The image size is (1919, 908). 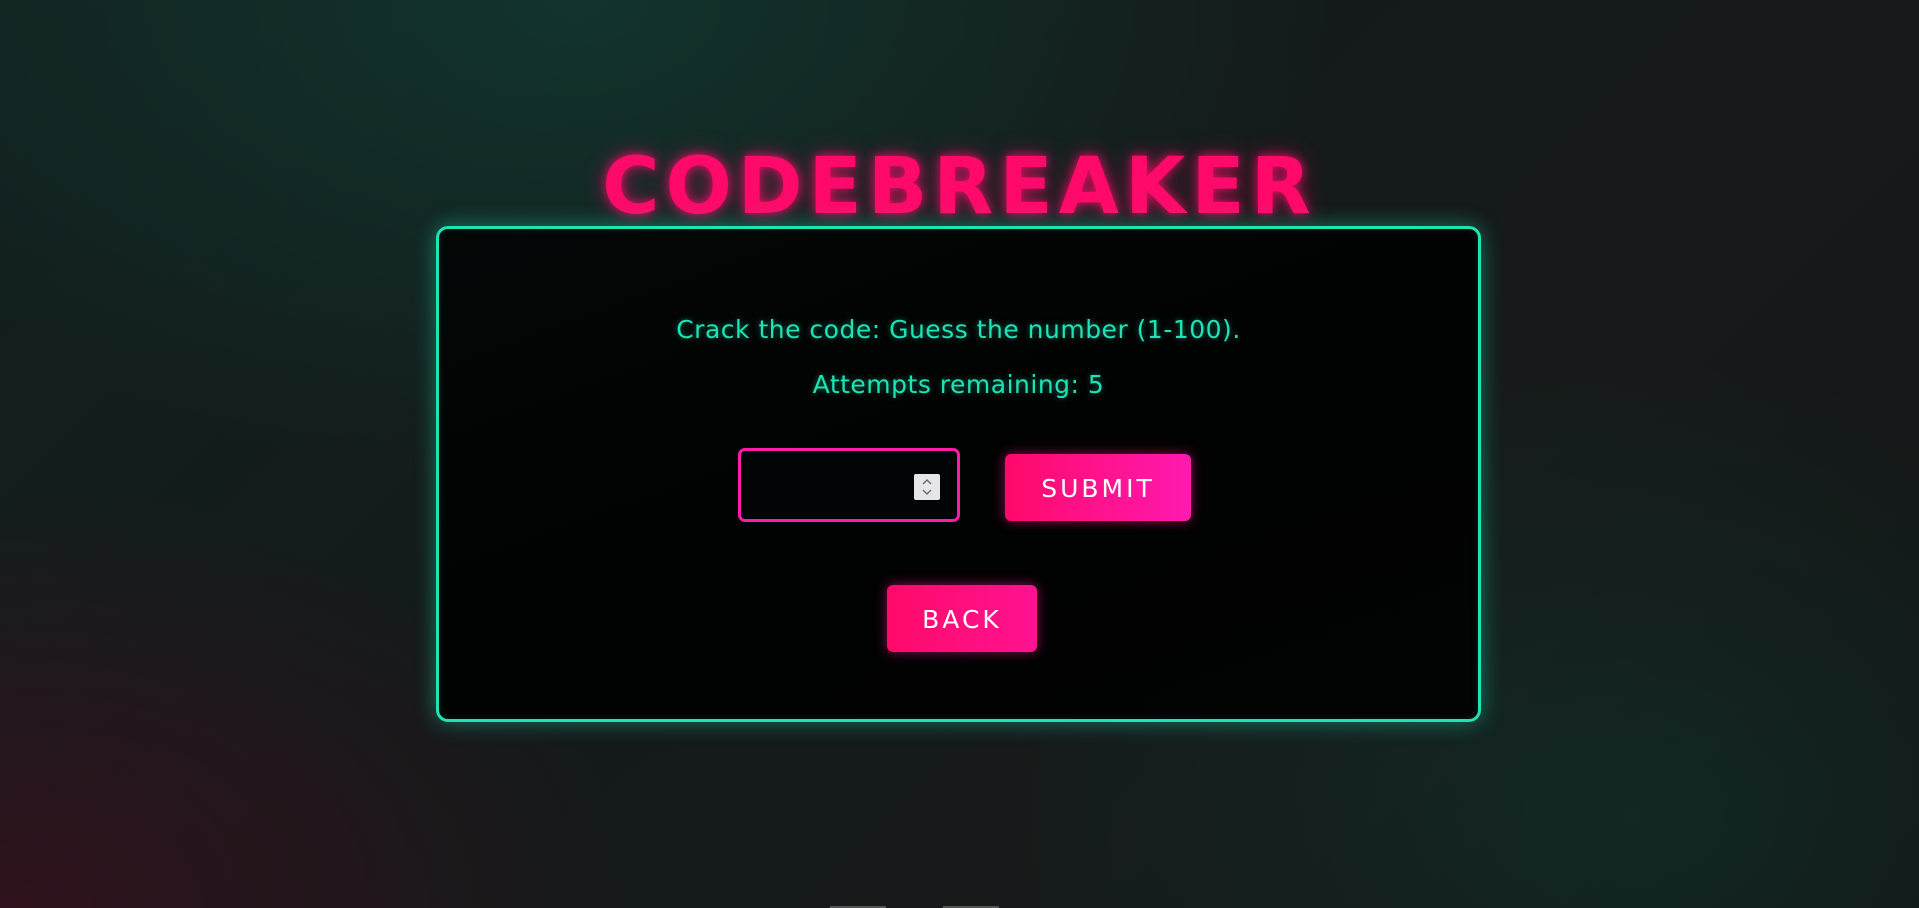 I want to click on back-button: BACK, so click(x=962, y=618).